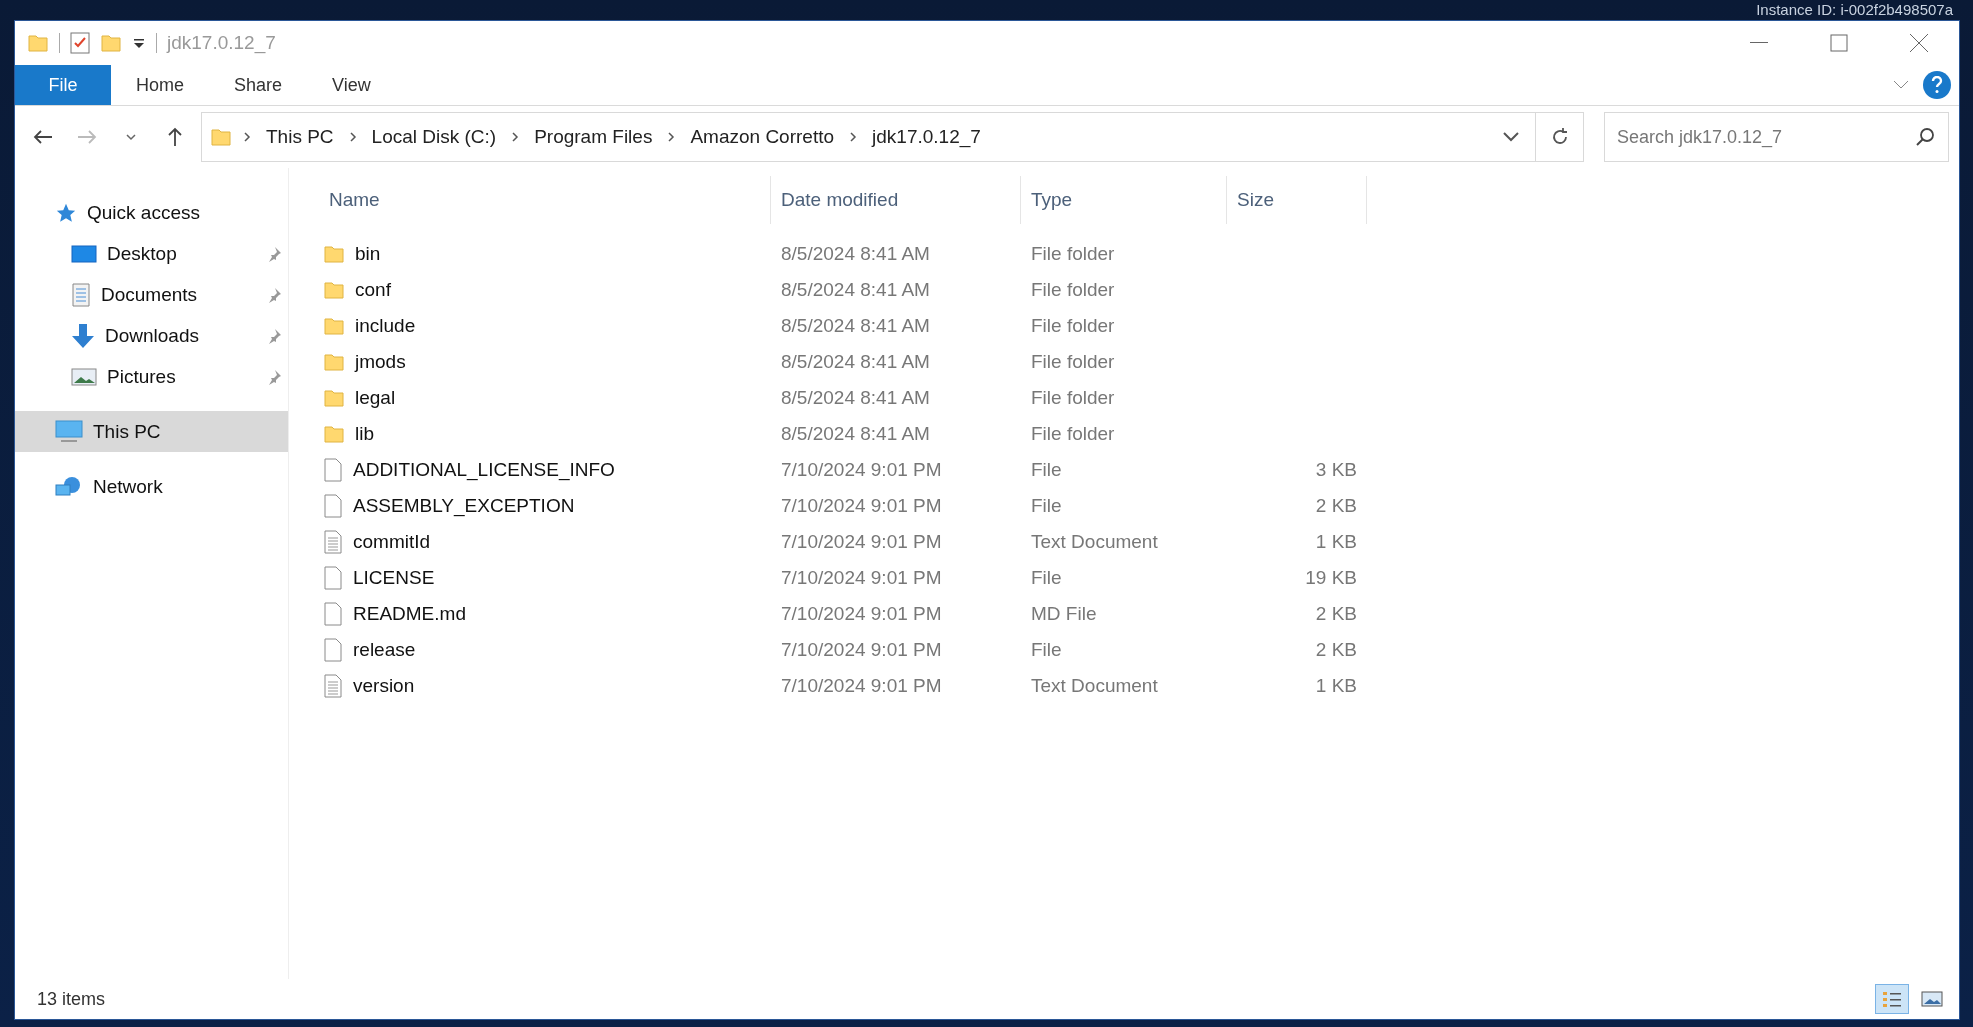  What do you see at coordinates (1336, 686) in the screenshot?
I see `table-cell-text: 1 KB` at bounding box center [1336, 686].